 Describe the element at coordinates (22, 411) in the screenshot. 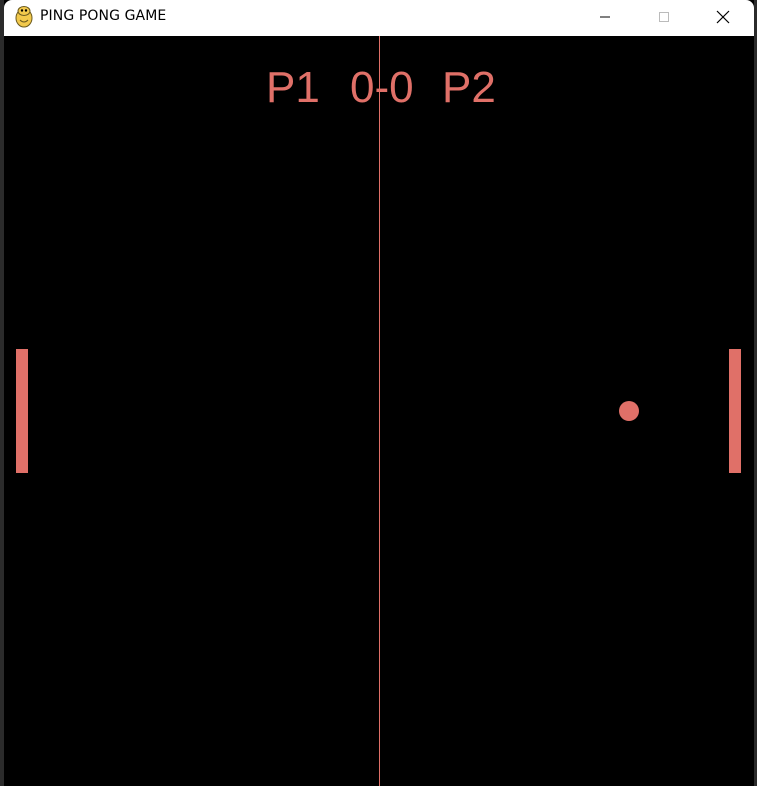

I see `player1-paddle` at that location.